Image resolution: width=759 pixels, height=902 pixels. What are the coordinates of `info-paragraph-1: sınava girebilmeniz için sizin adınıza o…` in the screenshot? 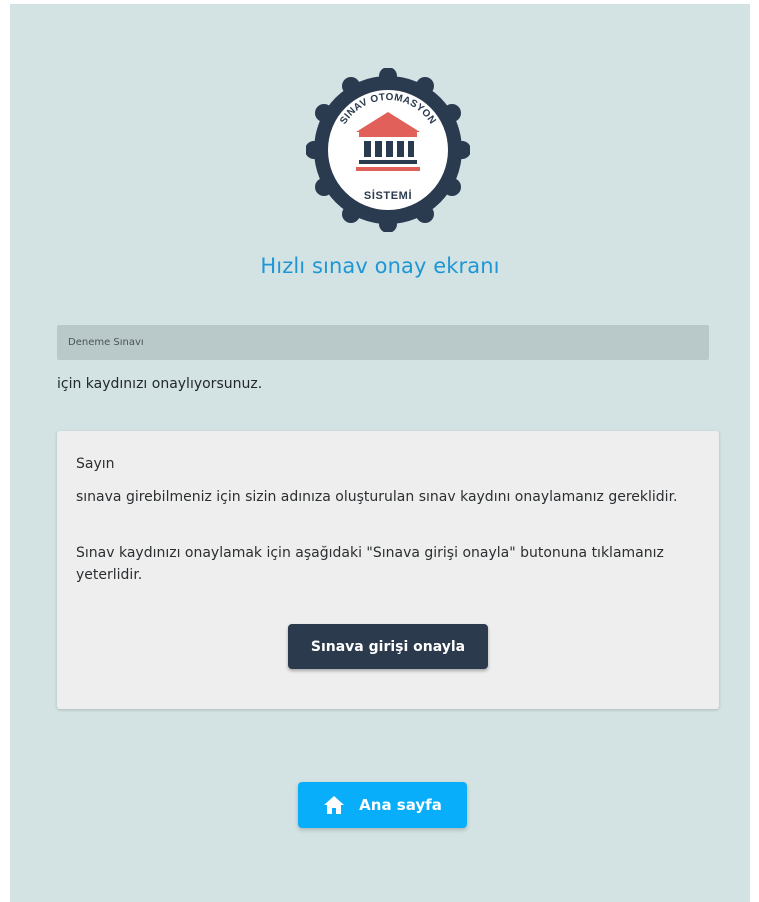 It's located at (377, 497).